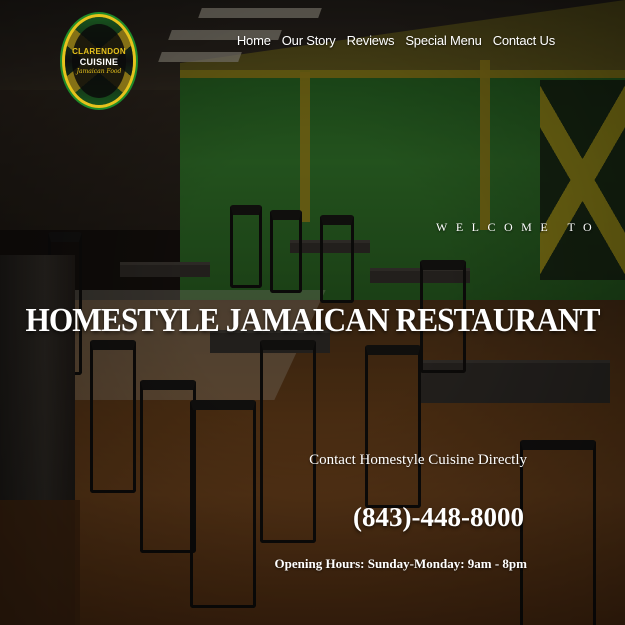 Image resolution: width=625 pixels, height=625 pixels. I want to click on logo-text-middle: CUISINE, so click(99, 62).